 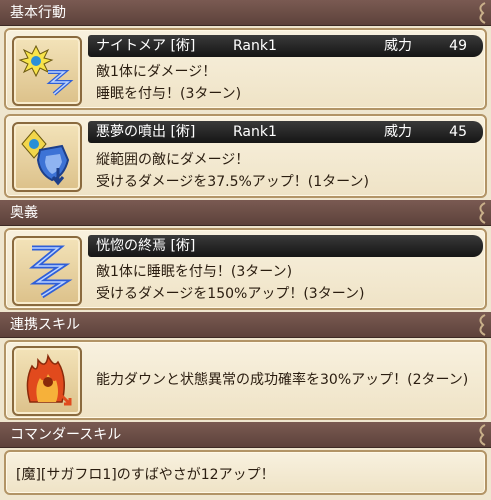 I want to click on power-value: 45, so click(x=458, y=132).